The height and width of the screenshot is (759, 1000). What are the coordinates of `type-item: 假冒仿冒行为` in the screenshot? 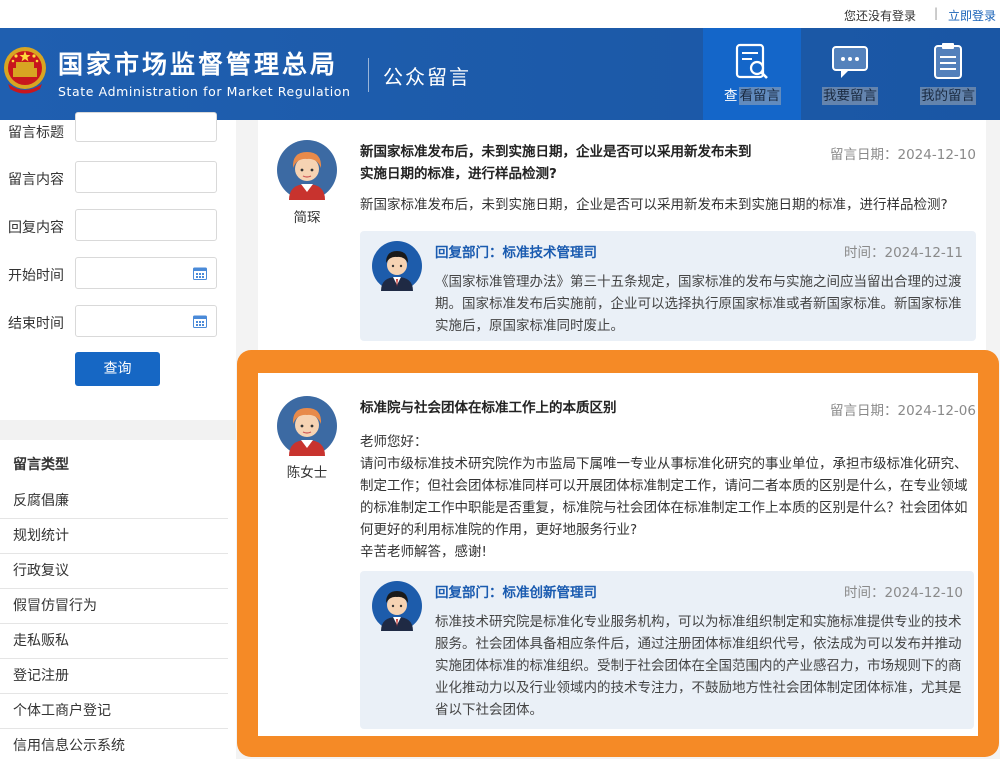 It's located at (114, 606).